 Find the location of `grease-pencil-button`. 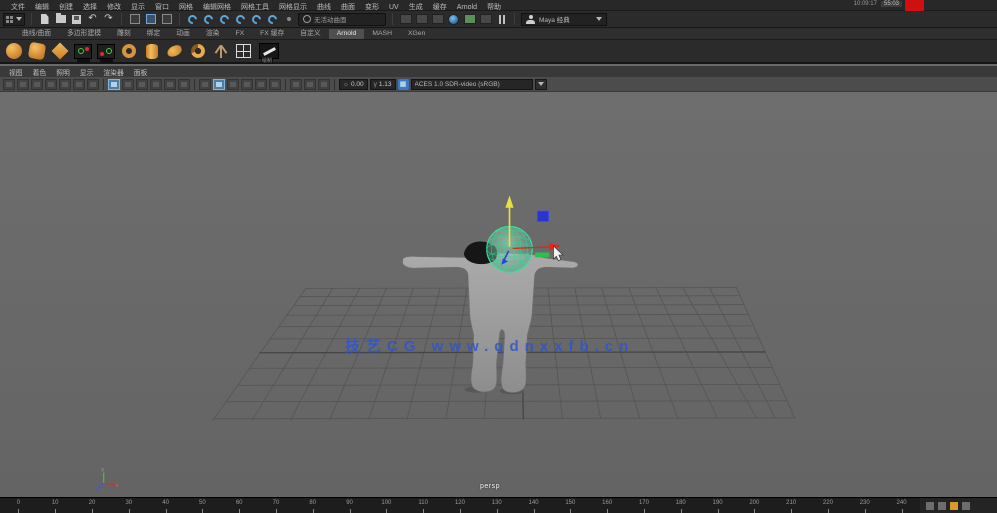

grease-pencil-button is located at coordinates (93, 84).